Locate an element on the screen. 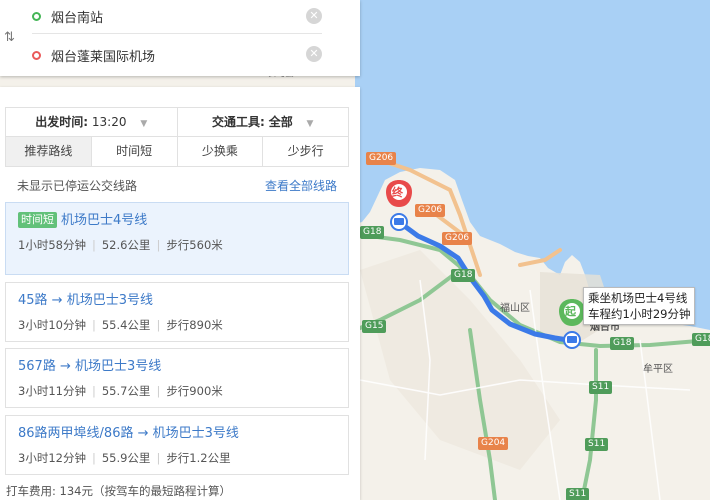  tooltip-line-2: 车程约1小时29分钟 is located at coordinates (639, 314).